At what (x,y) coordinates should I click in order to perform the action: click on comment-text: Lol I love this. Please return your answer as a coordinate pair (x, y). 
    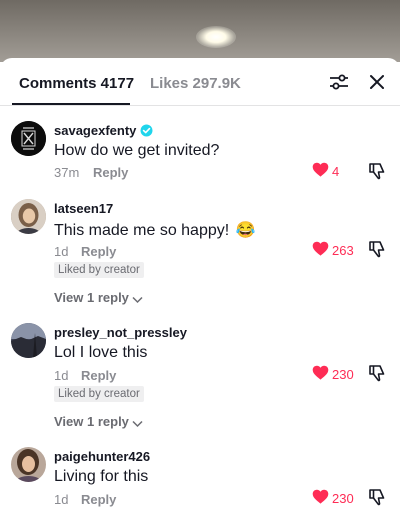
    Looking at the image, I should click on (101, 352).